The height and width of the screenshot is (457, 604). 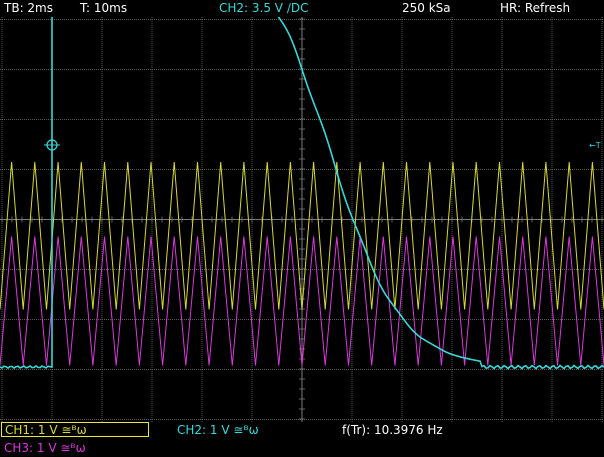 I want to click on trigger-time-readout: T: 10ms, so click(x=103, y=8).